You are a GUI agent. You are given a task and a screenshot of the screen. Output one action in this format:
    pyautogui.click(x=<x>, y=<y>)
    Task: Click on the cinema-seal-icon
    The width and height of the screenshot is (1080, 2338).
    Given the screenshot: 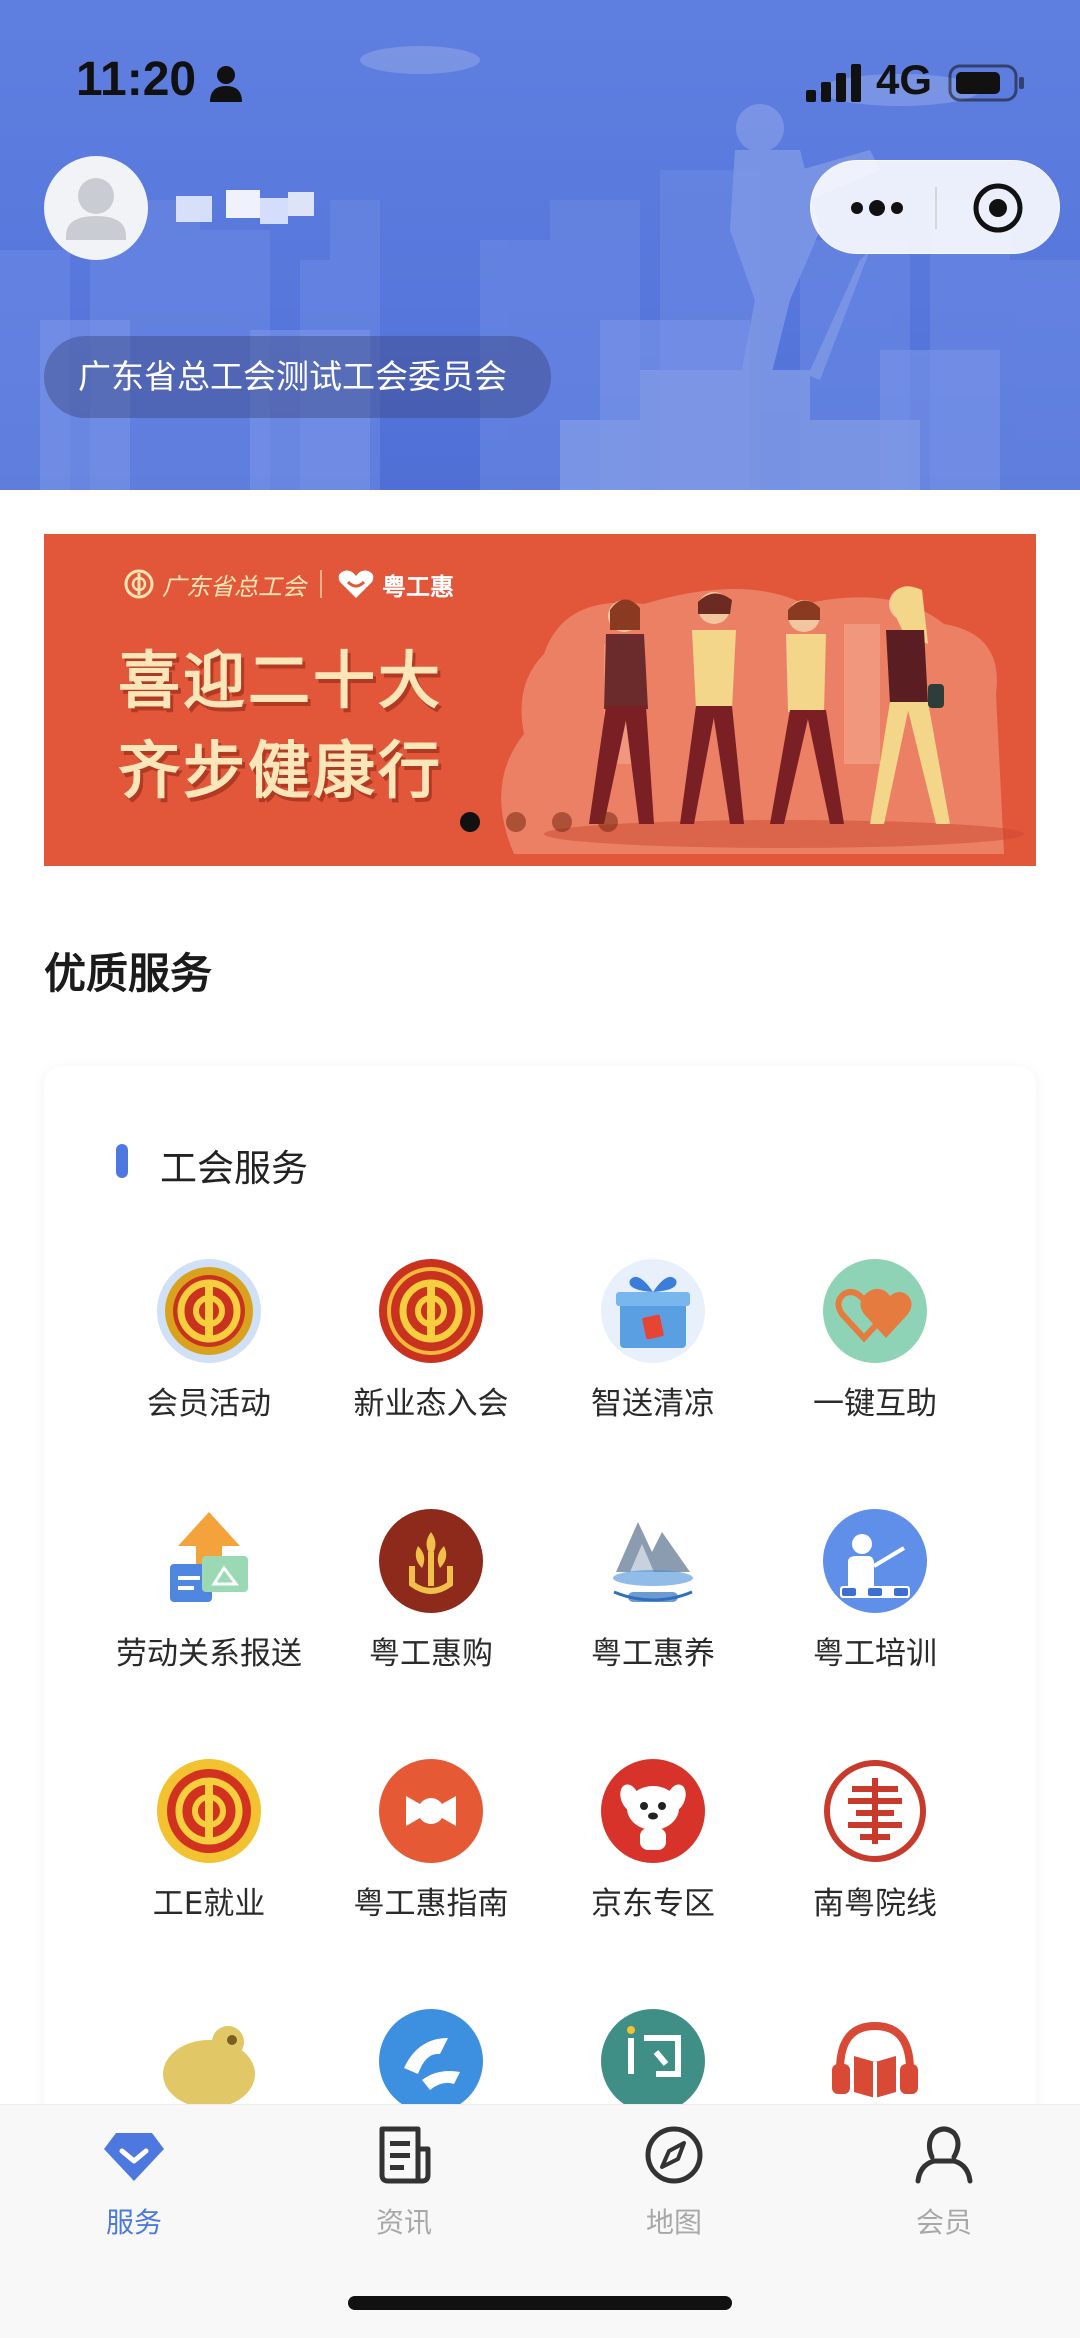 What is the action you would take?
    pyautogui.click(x=875, y=1811)
    